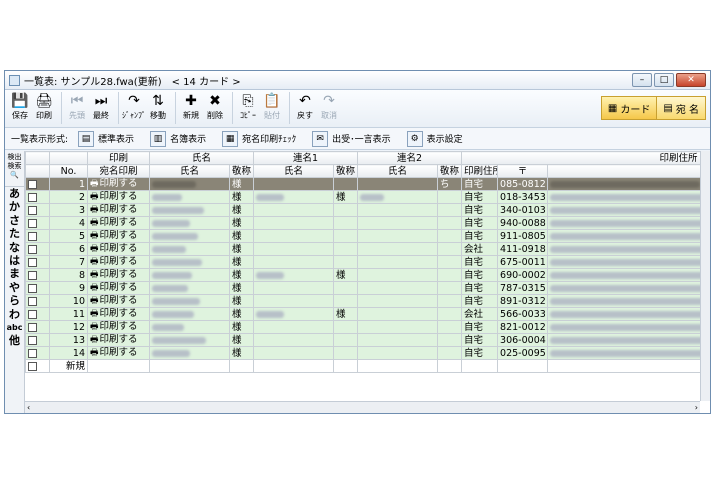  What do you see at coordinates (680, 108) in the screenshot?
I see `address-mode-button: ▤ 宛 名` at bounding box center [680, 108].